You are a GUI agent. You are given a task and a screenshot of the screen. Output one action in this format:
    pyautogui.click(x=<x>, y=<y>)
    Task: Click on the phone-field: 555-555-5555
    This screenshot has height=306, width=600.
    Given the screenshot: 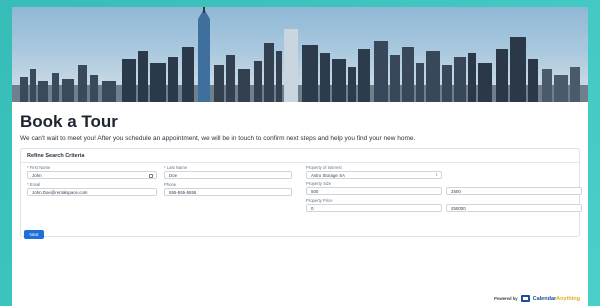 What is the action you would take?
    pyautogui.click(x=228, y=192)
    